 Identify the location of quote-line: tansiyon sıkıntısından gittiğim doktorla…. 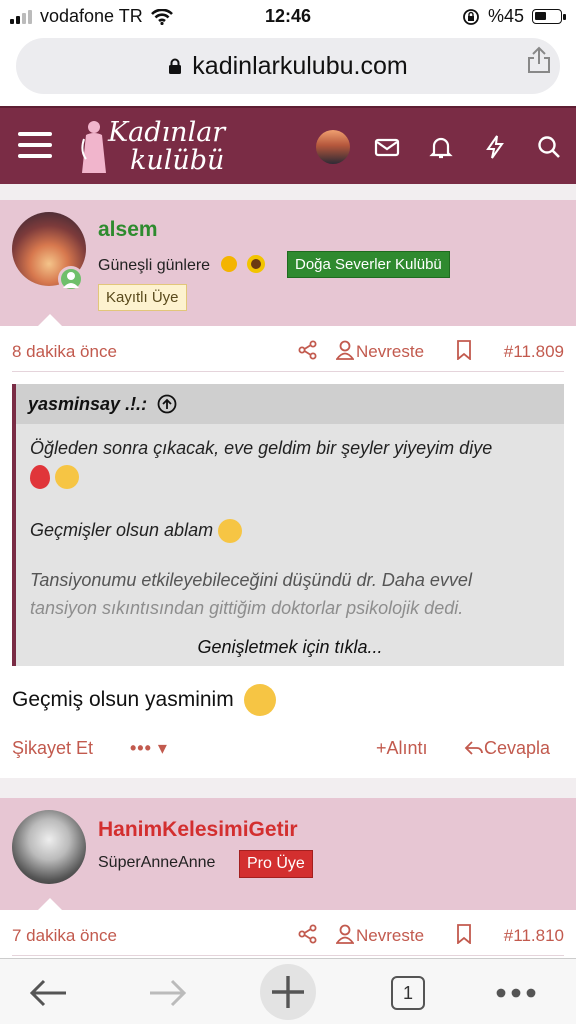
(247, 608).